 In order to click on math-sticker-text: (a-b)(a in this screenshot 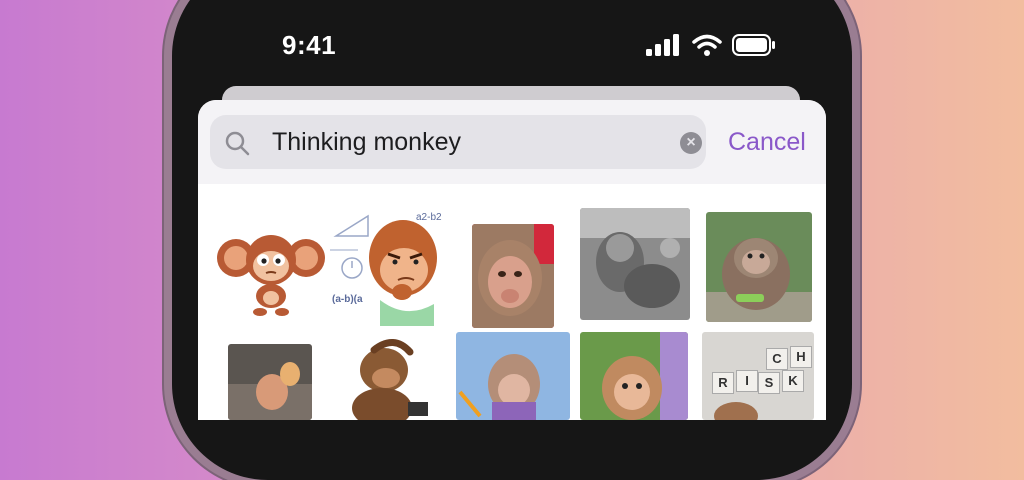, I will do `click(347, 299)`.